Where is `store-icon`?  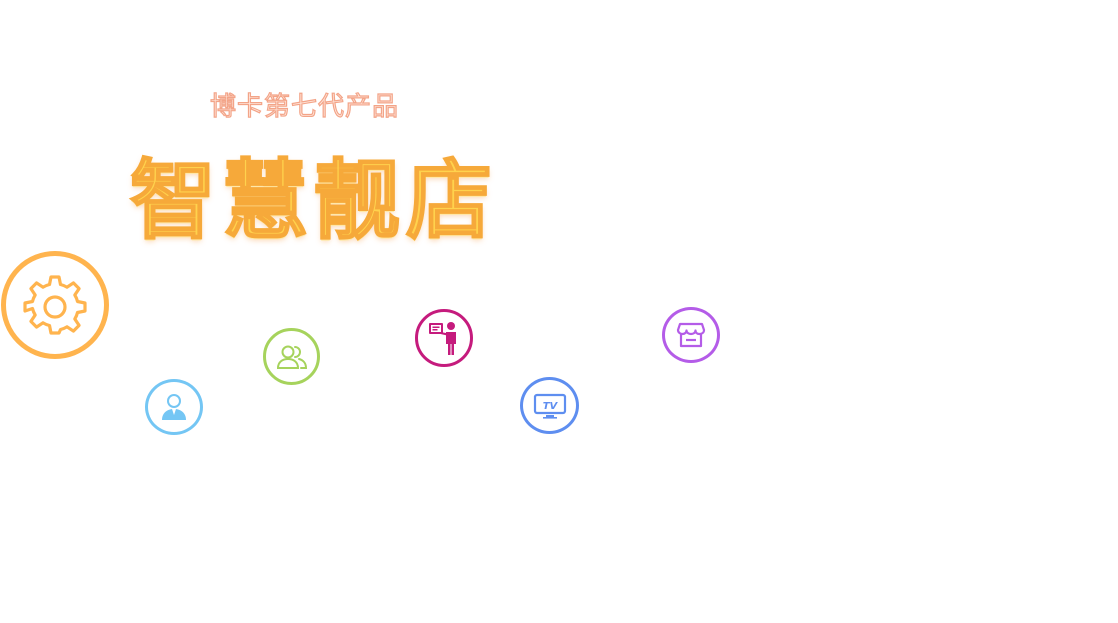
store-icon is located at coordinates (691, 335).